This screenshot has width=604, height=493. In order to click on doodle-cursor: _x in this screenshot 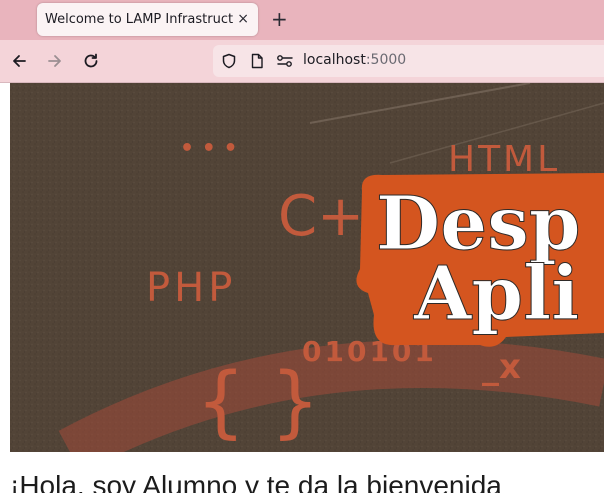, I will do `click(501, 367)`.